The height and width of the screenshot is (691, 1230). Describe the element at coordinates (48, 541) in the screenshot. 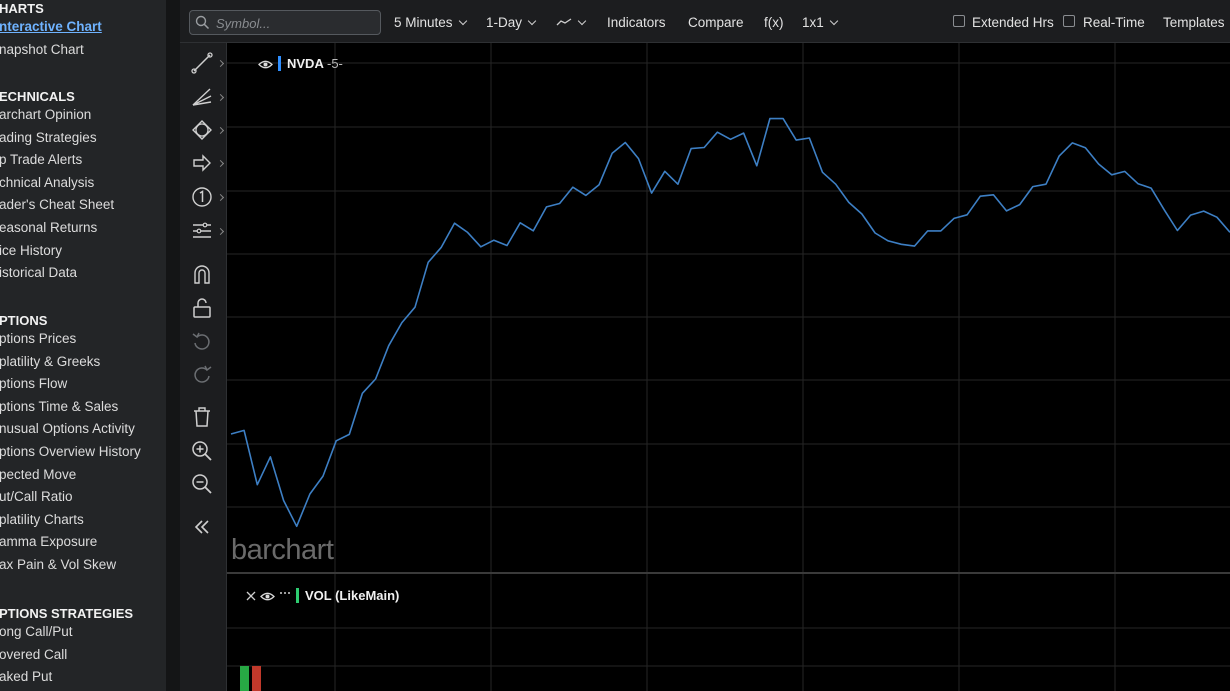

I see `nav-item-gamma-exposure: amma Exposure` at that location.